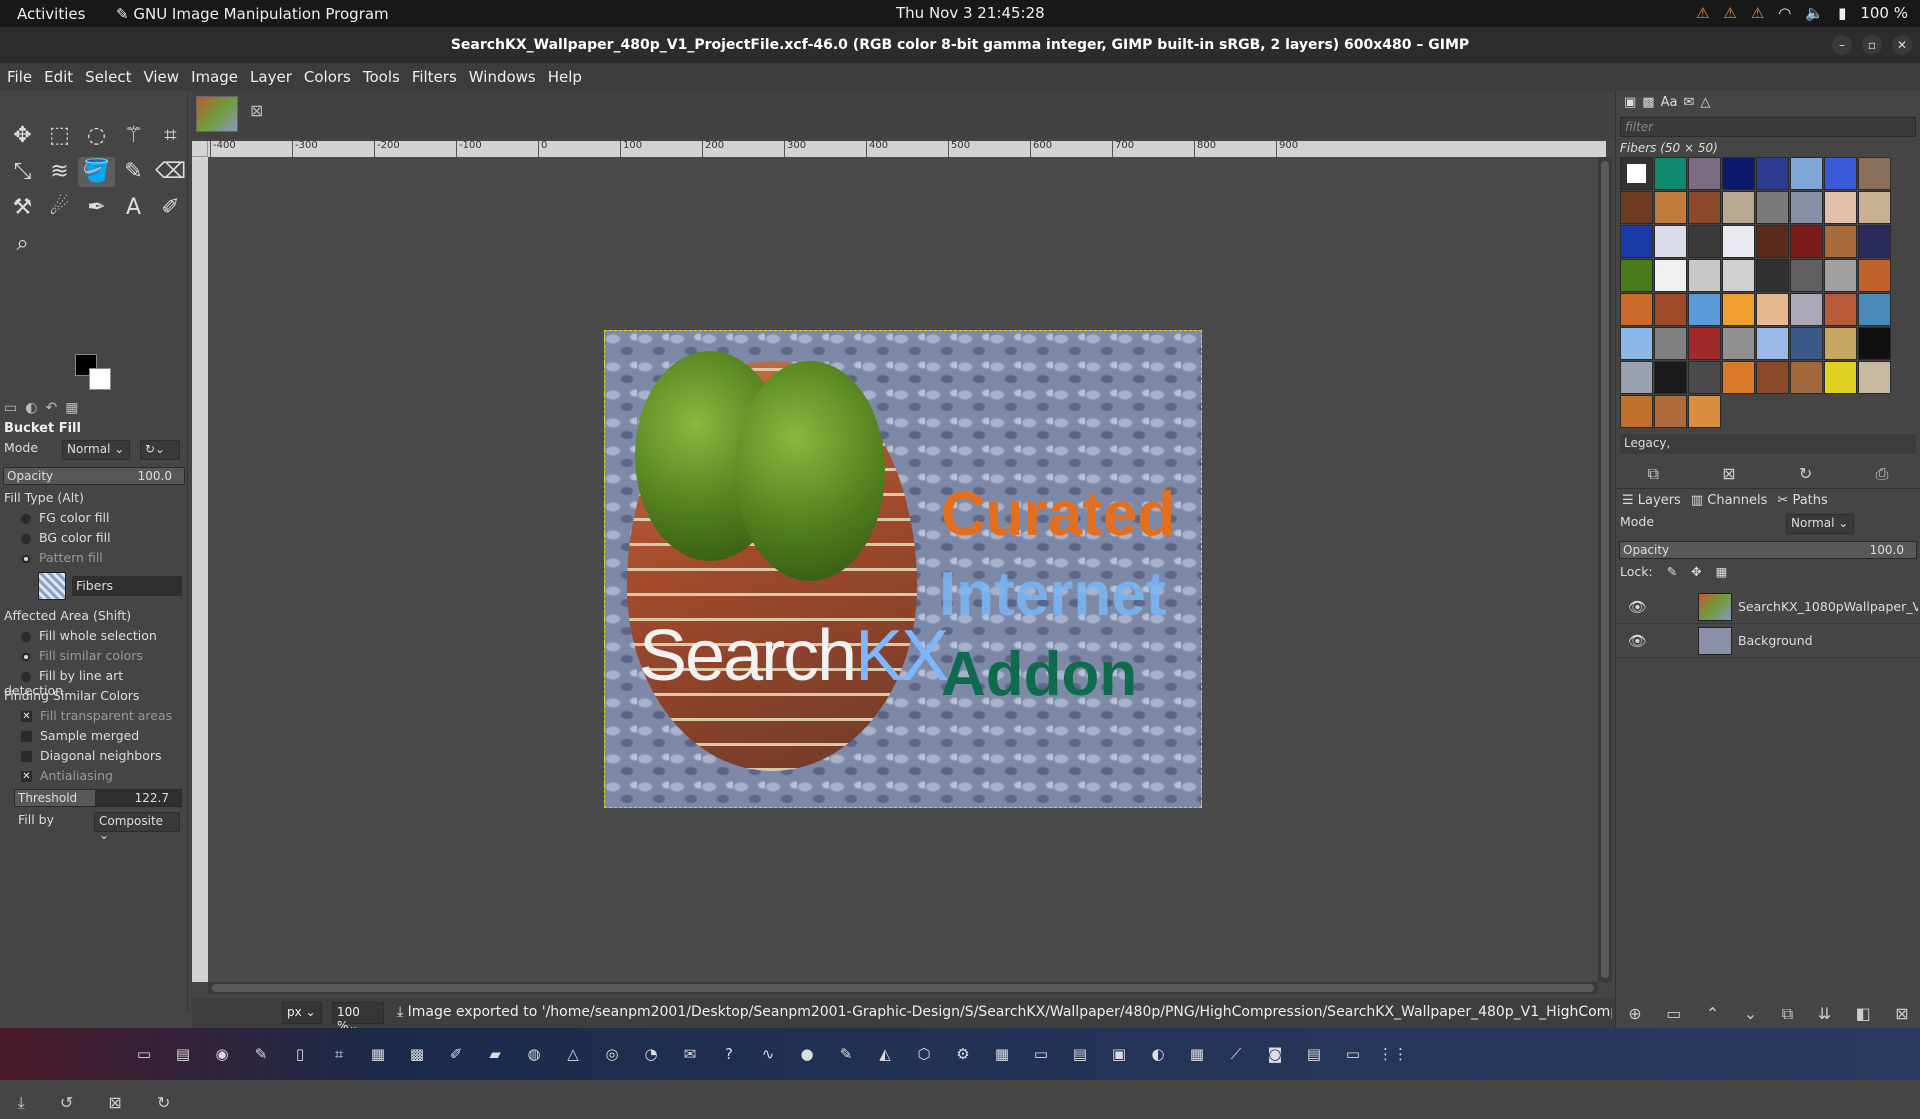 The image size is (1920, 1119). Describe the element at coordinates (924, 1054) in the screenshot. I see `cube-icon: ⬡` at that location.